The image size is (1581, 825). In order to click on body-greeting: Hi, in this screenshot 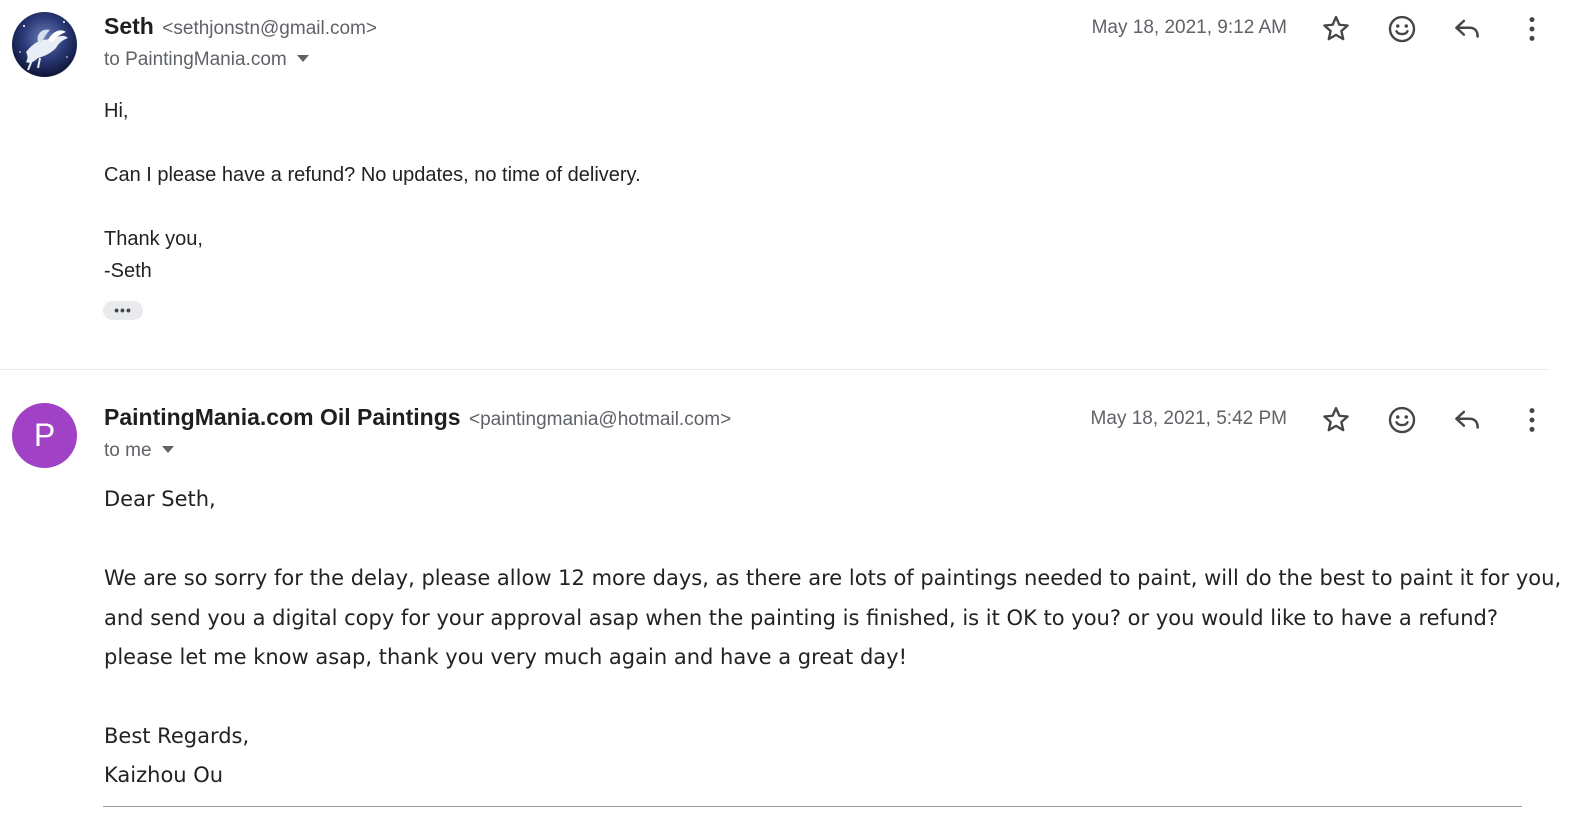, I will do `click(116, 111)`.